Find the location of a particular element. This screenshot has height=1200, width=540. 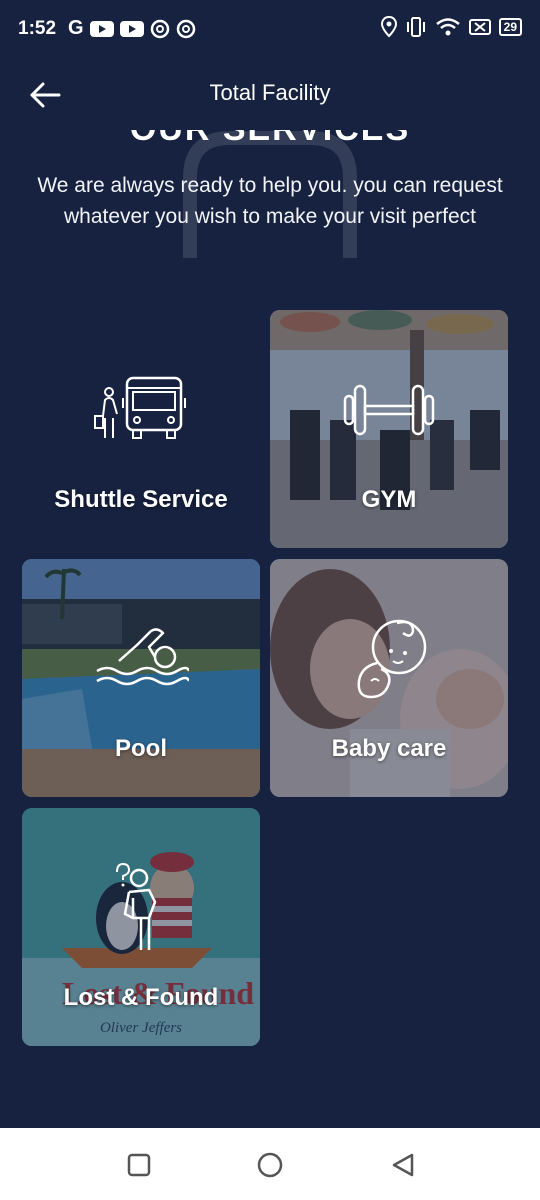

status-left-icons: G is located at coordinates (132, 28).